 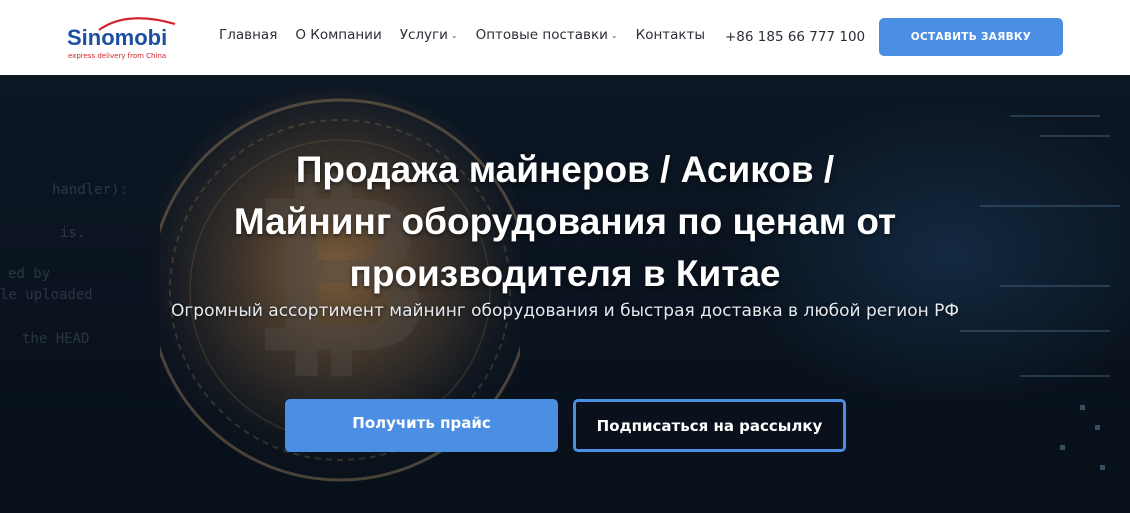 I want to click on hero-title-line: Продажа майнеров / Асиков /, so click(x=565, y=169).